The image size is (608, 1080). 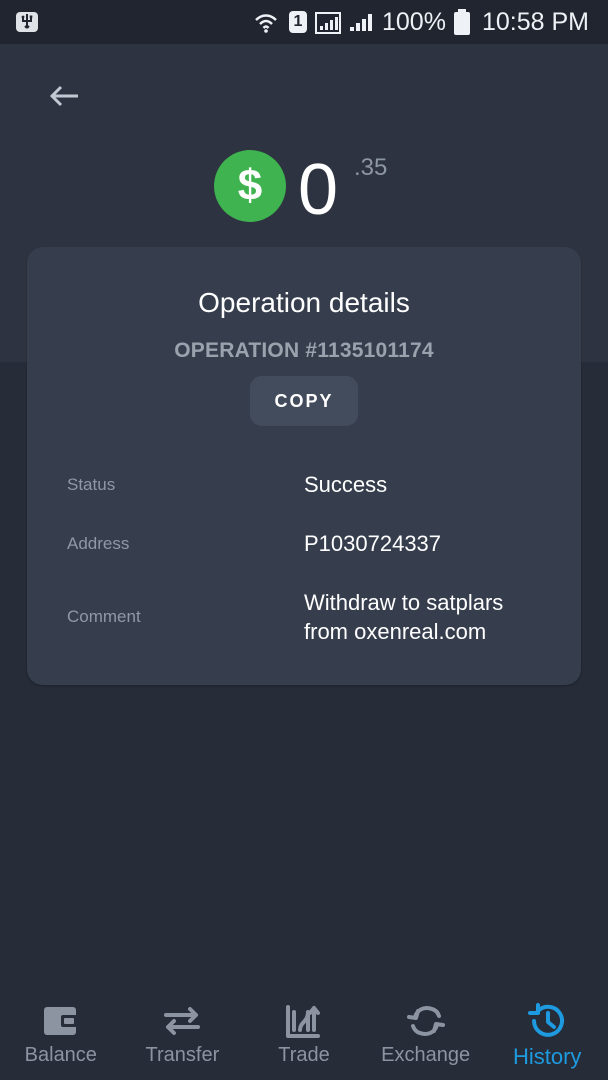 I want to click on sim-slot-number: 1, so click(x=298, y=22).